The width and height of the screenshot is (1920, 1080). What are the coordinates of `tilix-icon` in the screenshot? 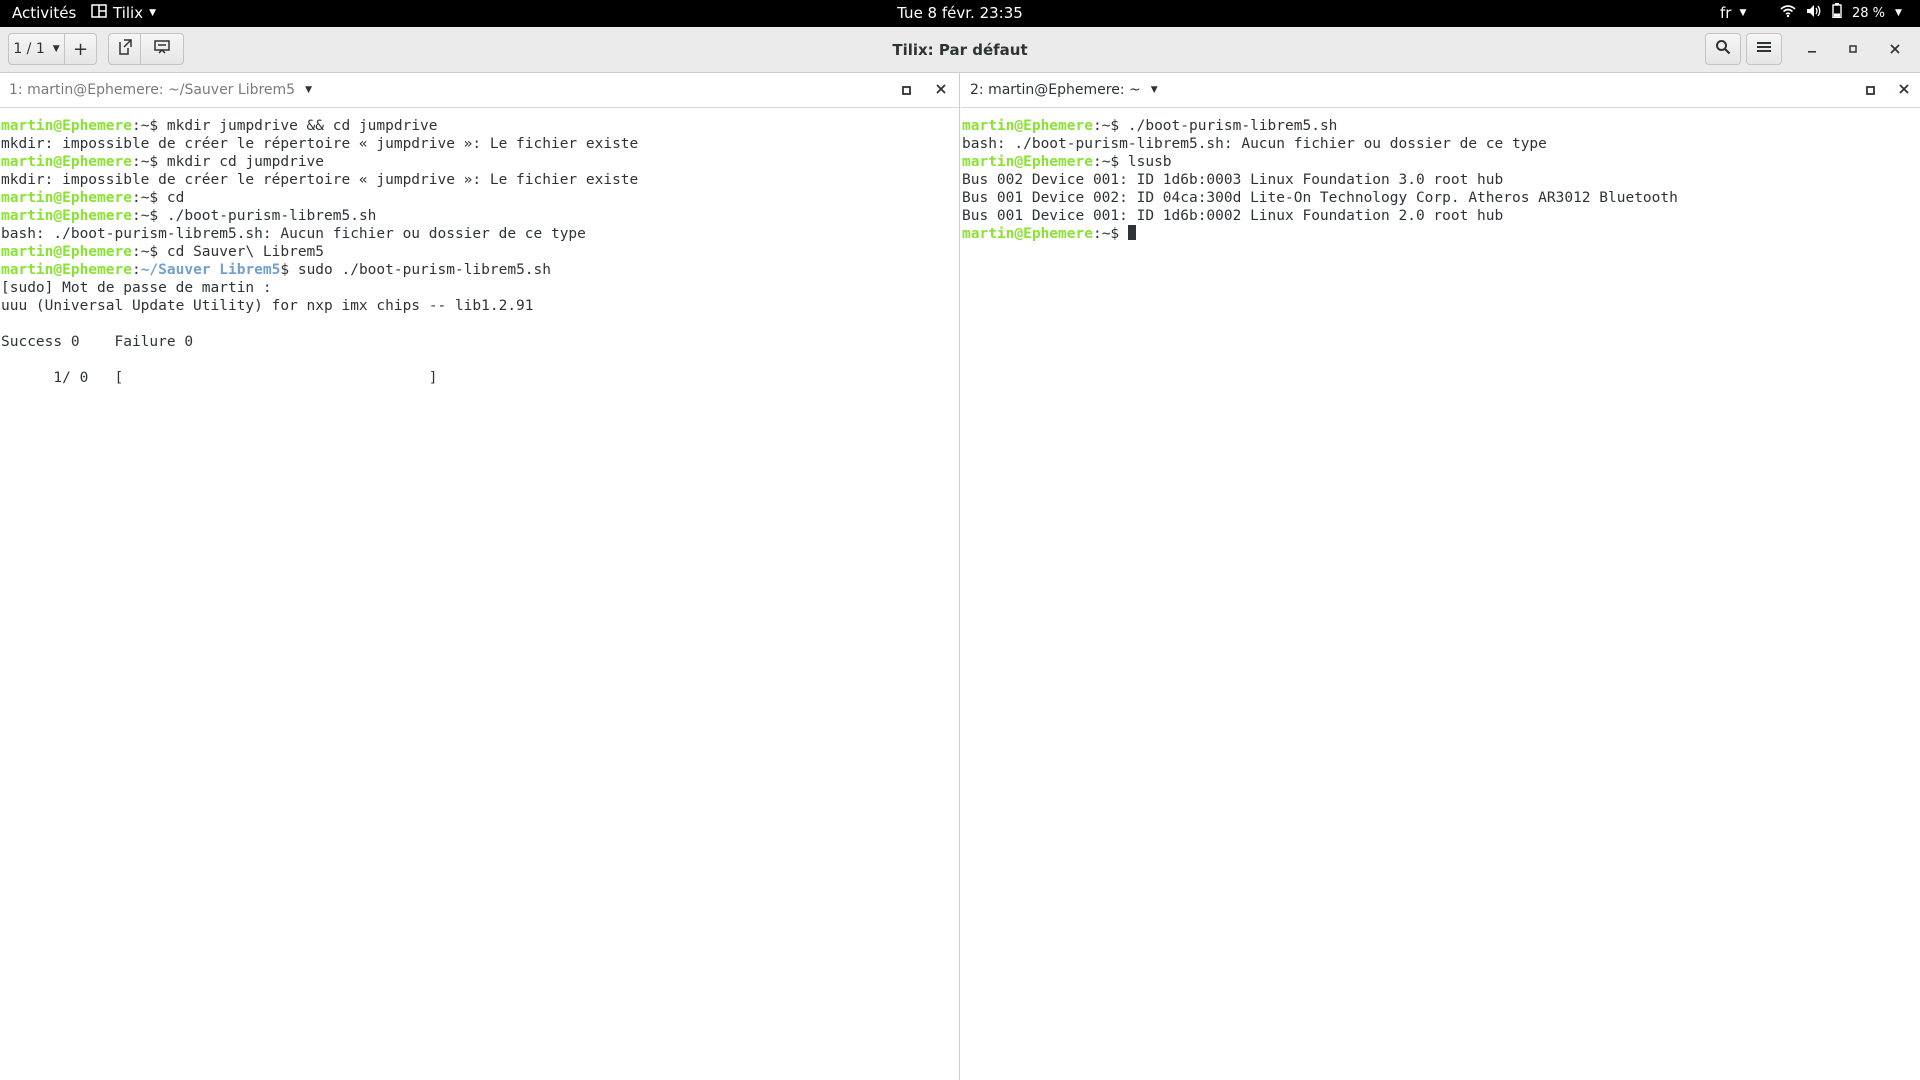 It's located at (99, 13).